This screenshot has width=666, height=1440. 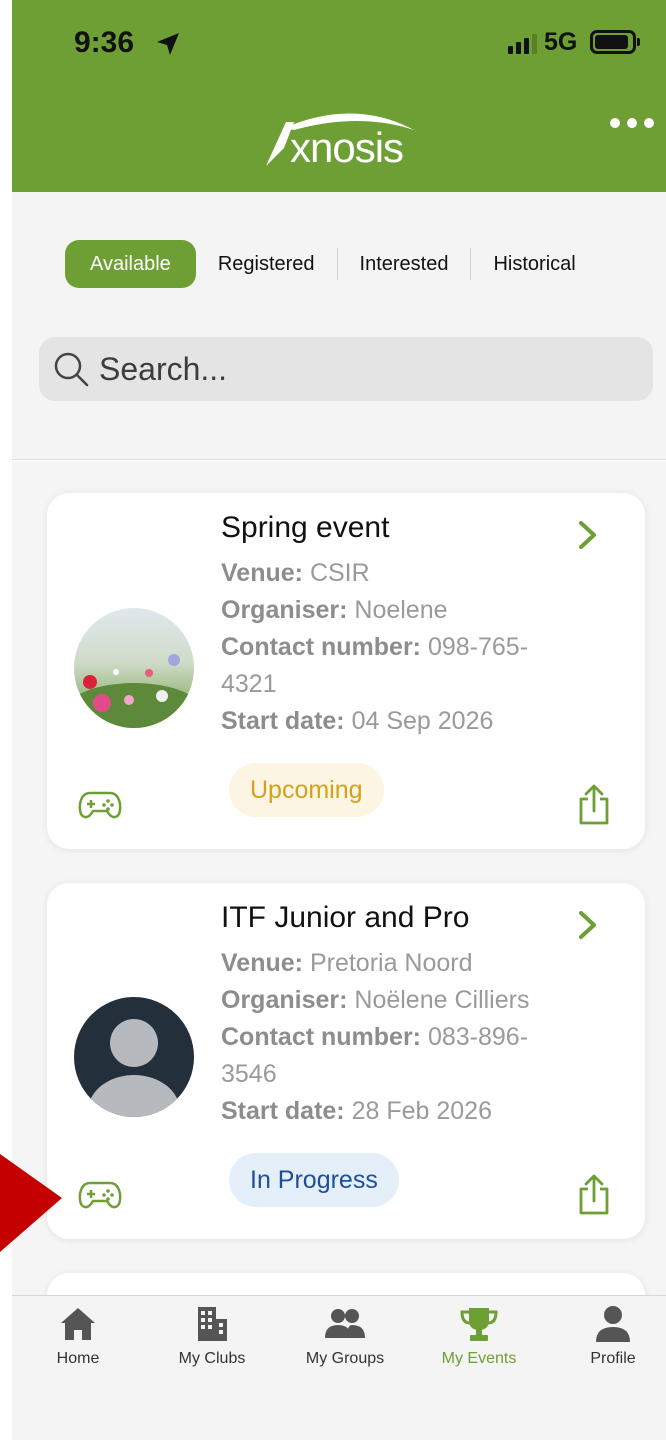 What do you see at coordinates (347, 147) in the screenshot?
I see `logo-text: xnosis` at bounding box center [347, 147].